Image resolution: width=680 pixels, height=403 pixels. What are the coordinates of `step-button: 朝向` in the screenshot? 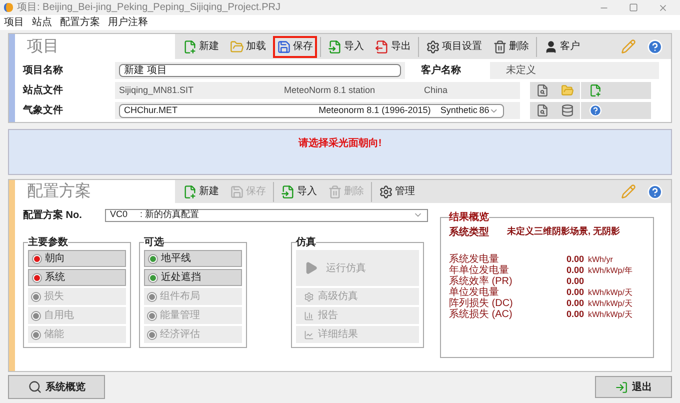 It's located at (77, 258).